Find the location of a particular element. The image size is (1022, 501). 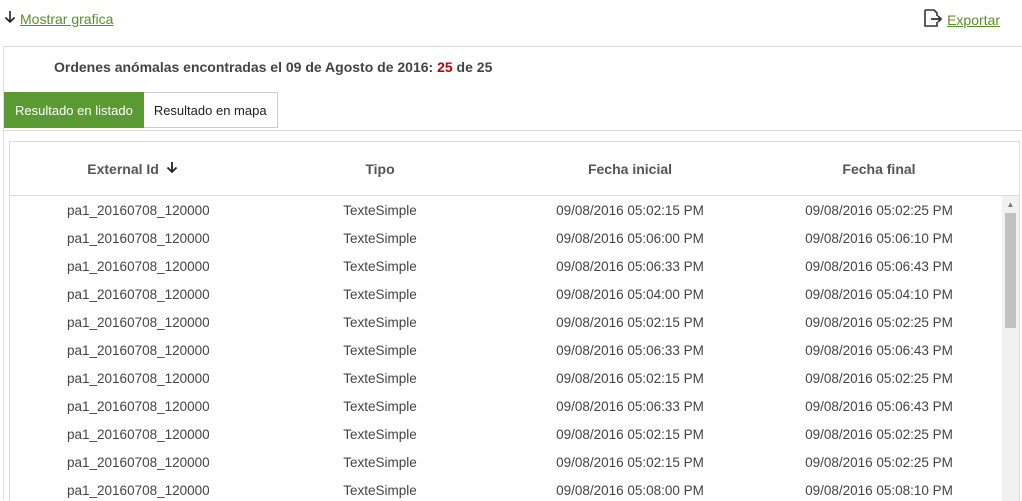

export-icon is located at coordinates (933, 19).